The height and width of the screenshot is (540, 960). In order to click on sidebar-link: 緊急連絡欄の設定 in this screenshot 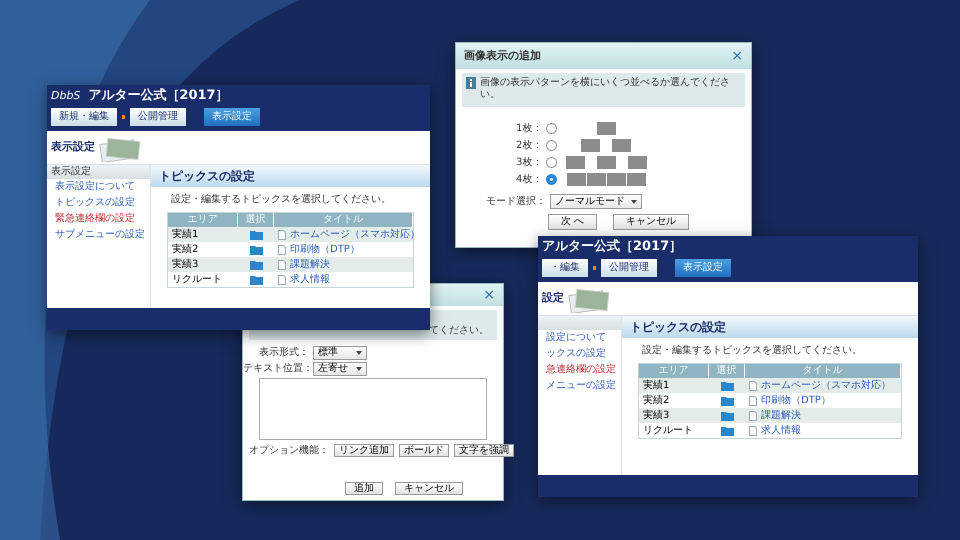, I will do `click(91, 219)`.